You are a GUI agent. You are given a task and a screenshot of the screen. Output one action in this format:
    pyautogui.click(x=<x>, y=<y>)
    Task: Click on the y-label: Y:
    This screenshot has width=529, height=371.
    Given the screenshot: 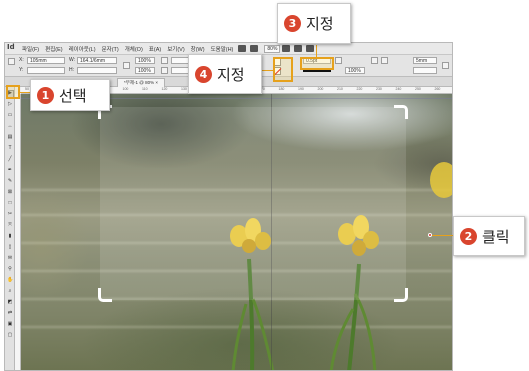 What is the action you would take?
    pyautogui.click(x=21, y=70)
    